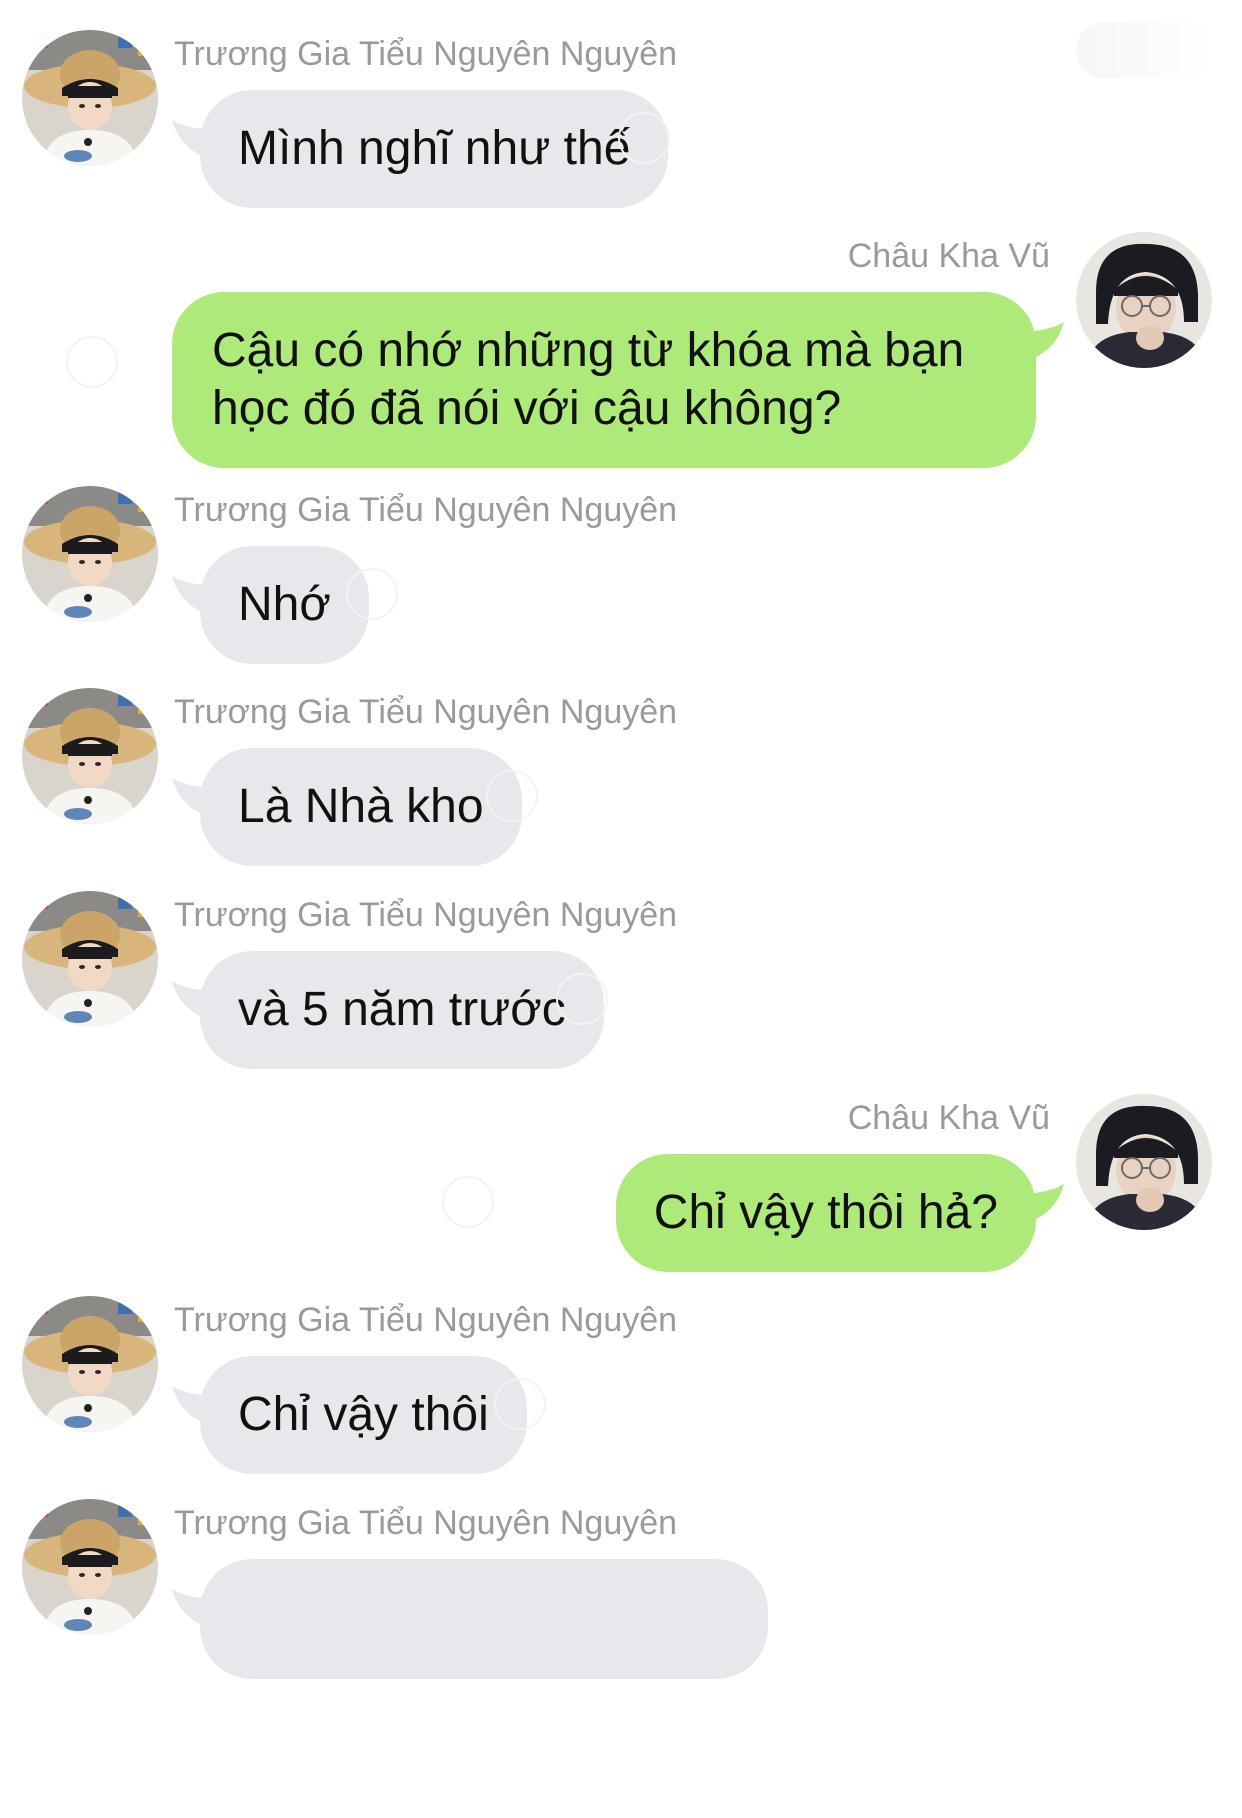  I want to click on message-bubble: Mình nghĩ như thế, so click(434, 149).